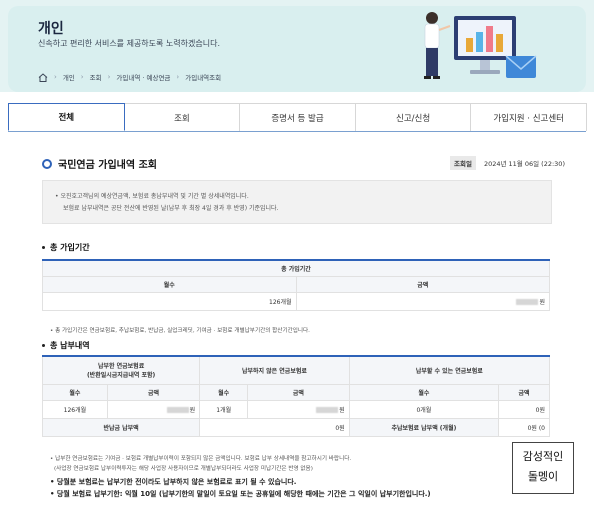 The image size is (594, 520). What do you see at coordinates (69, 77) in the screenshot?
I see `breadcrumb-item-personal: 개인` at bounding box center [69, 77].